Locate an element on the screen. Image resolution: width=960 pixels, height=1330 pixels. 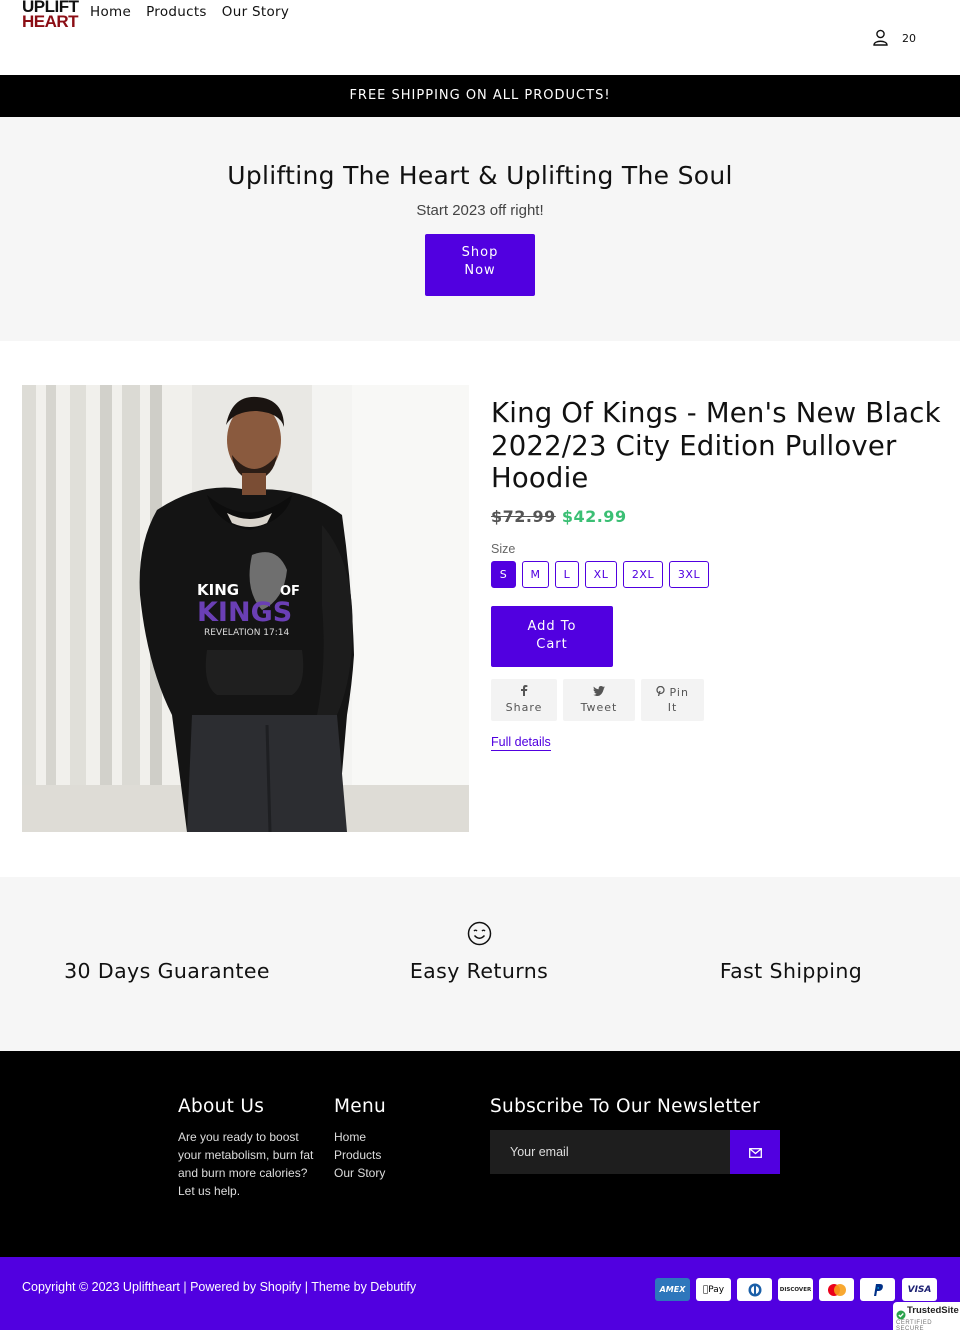
size-option-3xl: 3XL is located at coordinates (689, 574).